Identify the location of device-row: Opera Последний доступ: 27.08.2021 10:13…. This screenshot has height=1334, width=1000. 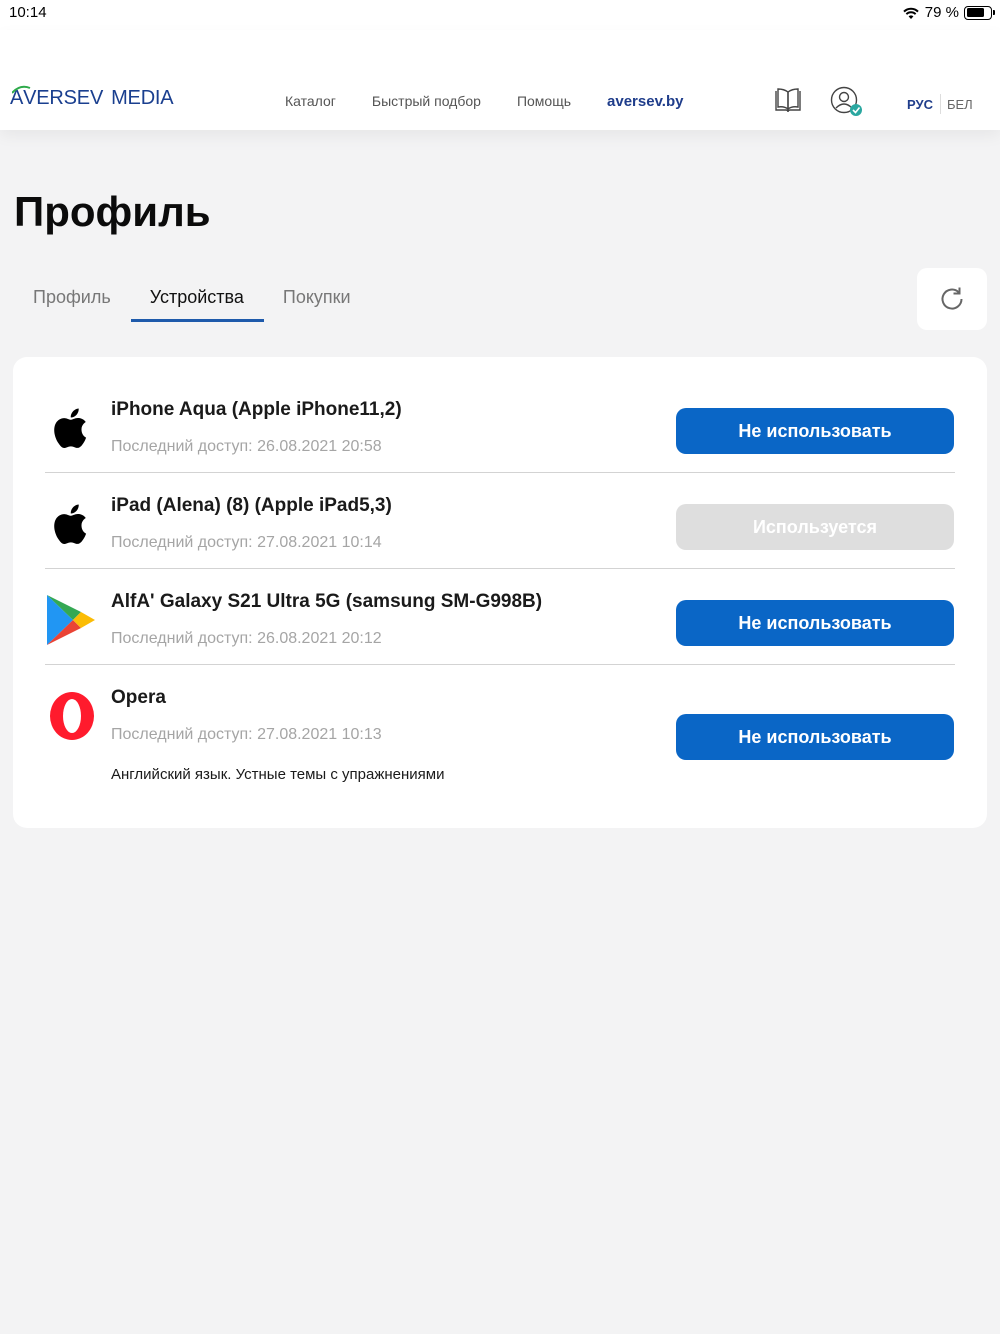
(500, 735).